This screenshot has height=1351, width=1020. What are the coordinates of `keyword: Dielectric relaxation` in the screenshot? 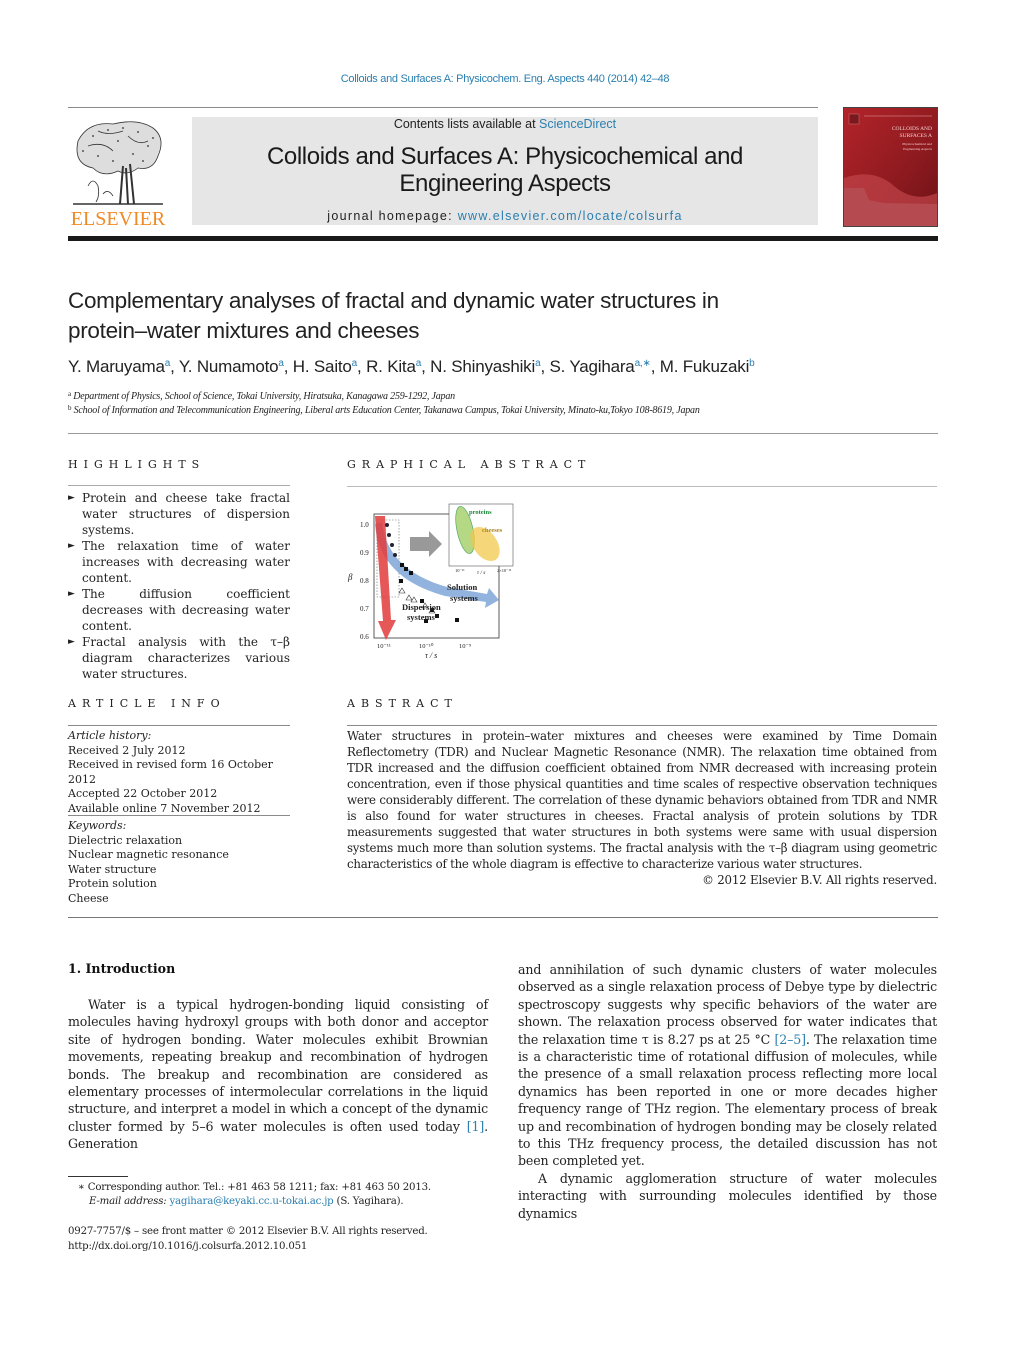 It's located at (125, 840).